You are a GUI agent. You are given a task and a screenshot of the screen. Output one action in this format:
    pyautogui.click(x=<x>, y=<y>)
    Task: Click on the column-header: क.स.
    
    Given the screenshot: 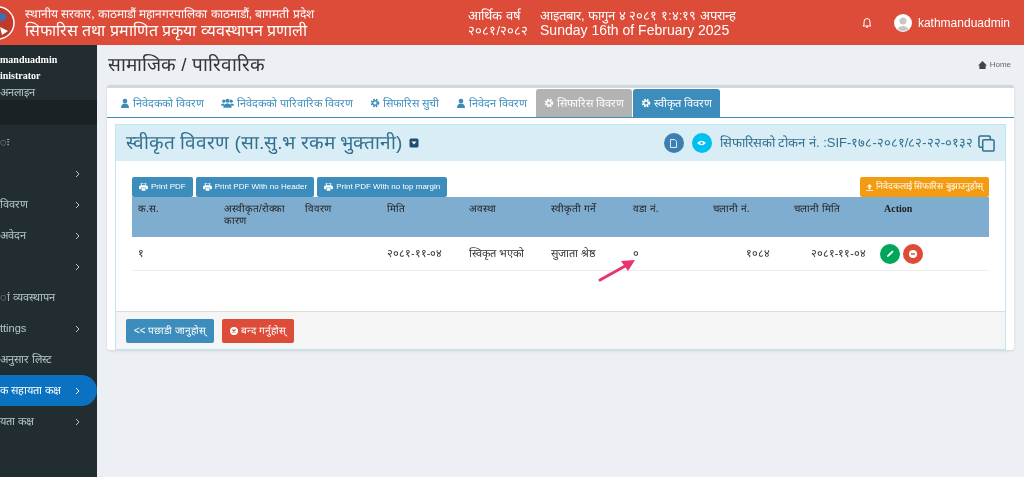 What is the action you would take?
    pyautogui.click(x=148, y=209)
    